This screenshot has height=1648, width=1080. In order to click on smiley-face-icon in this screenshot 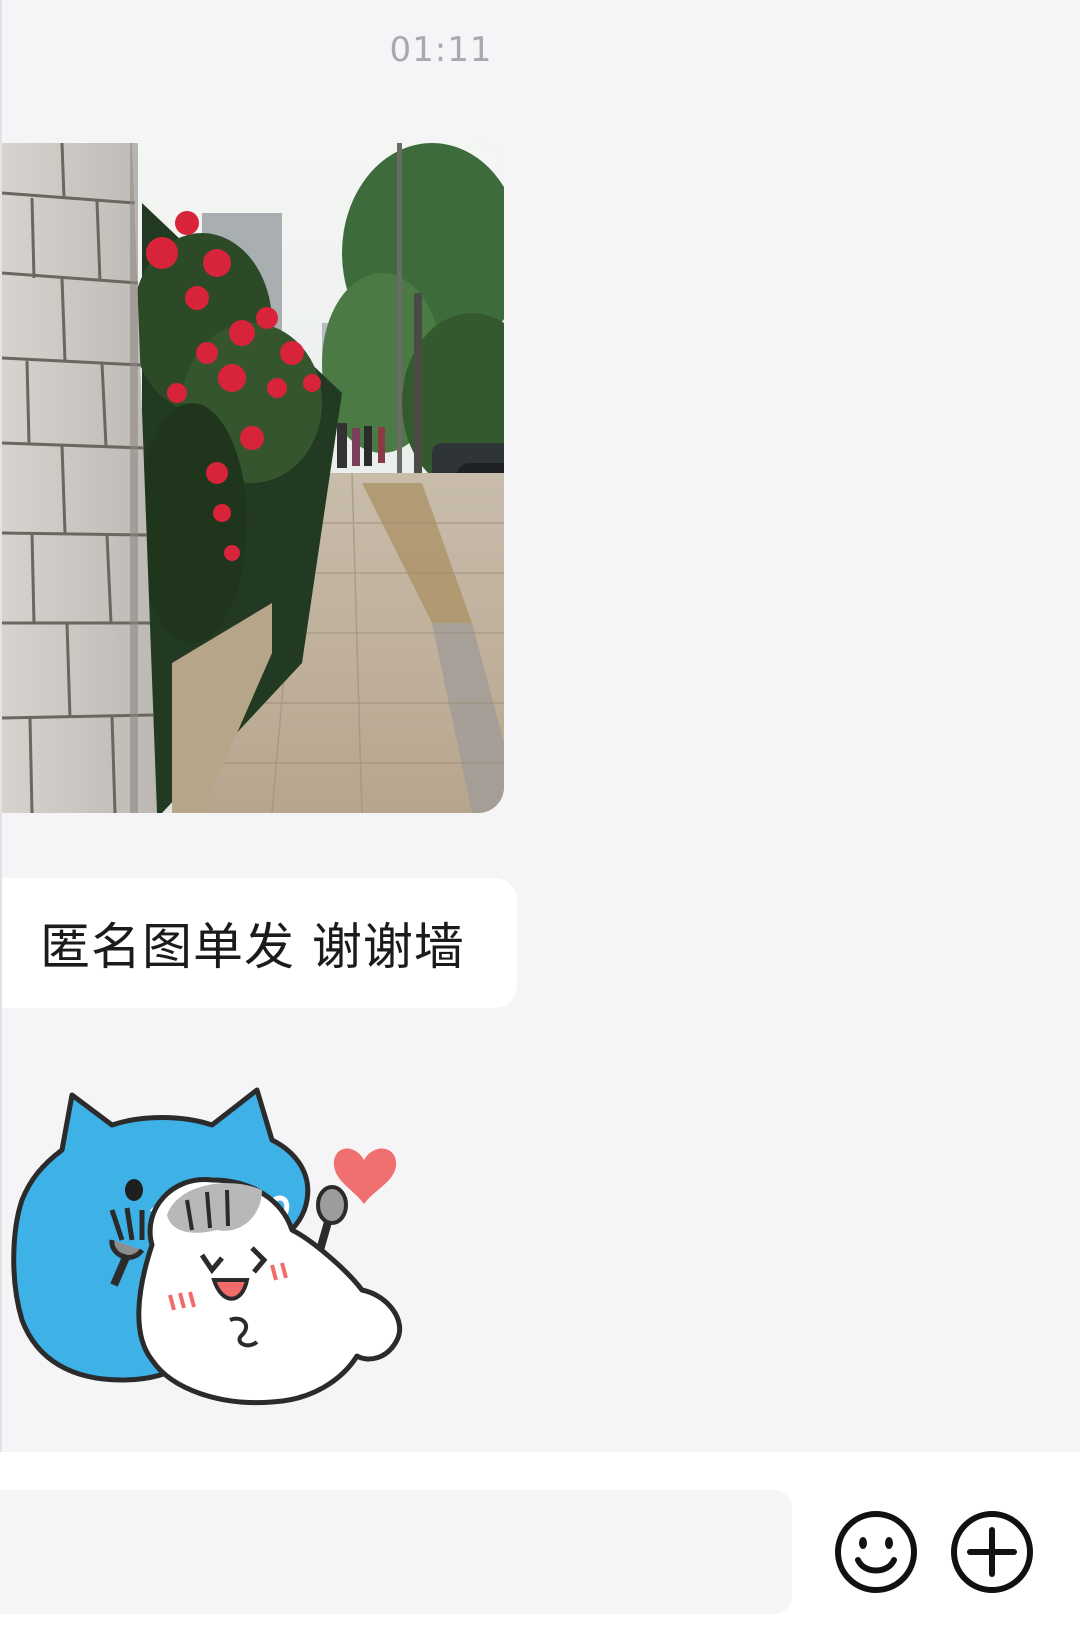, I will do `click(876, 1552)`.